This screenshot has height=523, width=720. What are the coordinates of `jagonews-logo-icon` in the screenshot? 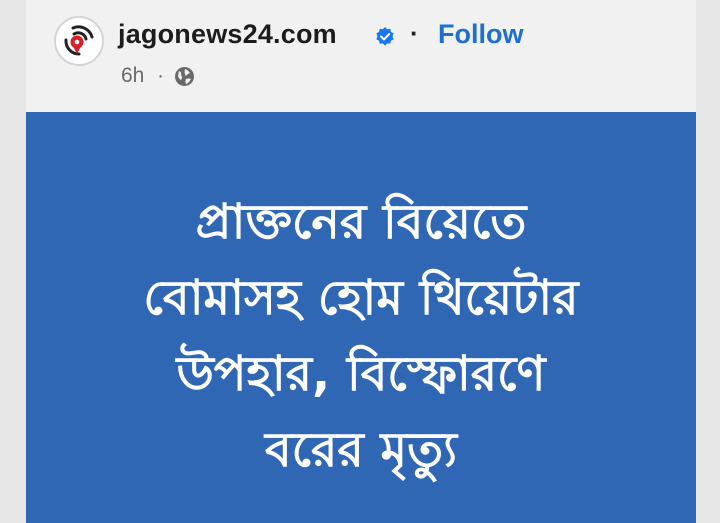 It's located at (79, 40).